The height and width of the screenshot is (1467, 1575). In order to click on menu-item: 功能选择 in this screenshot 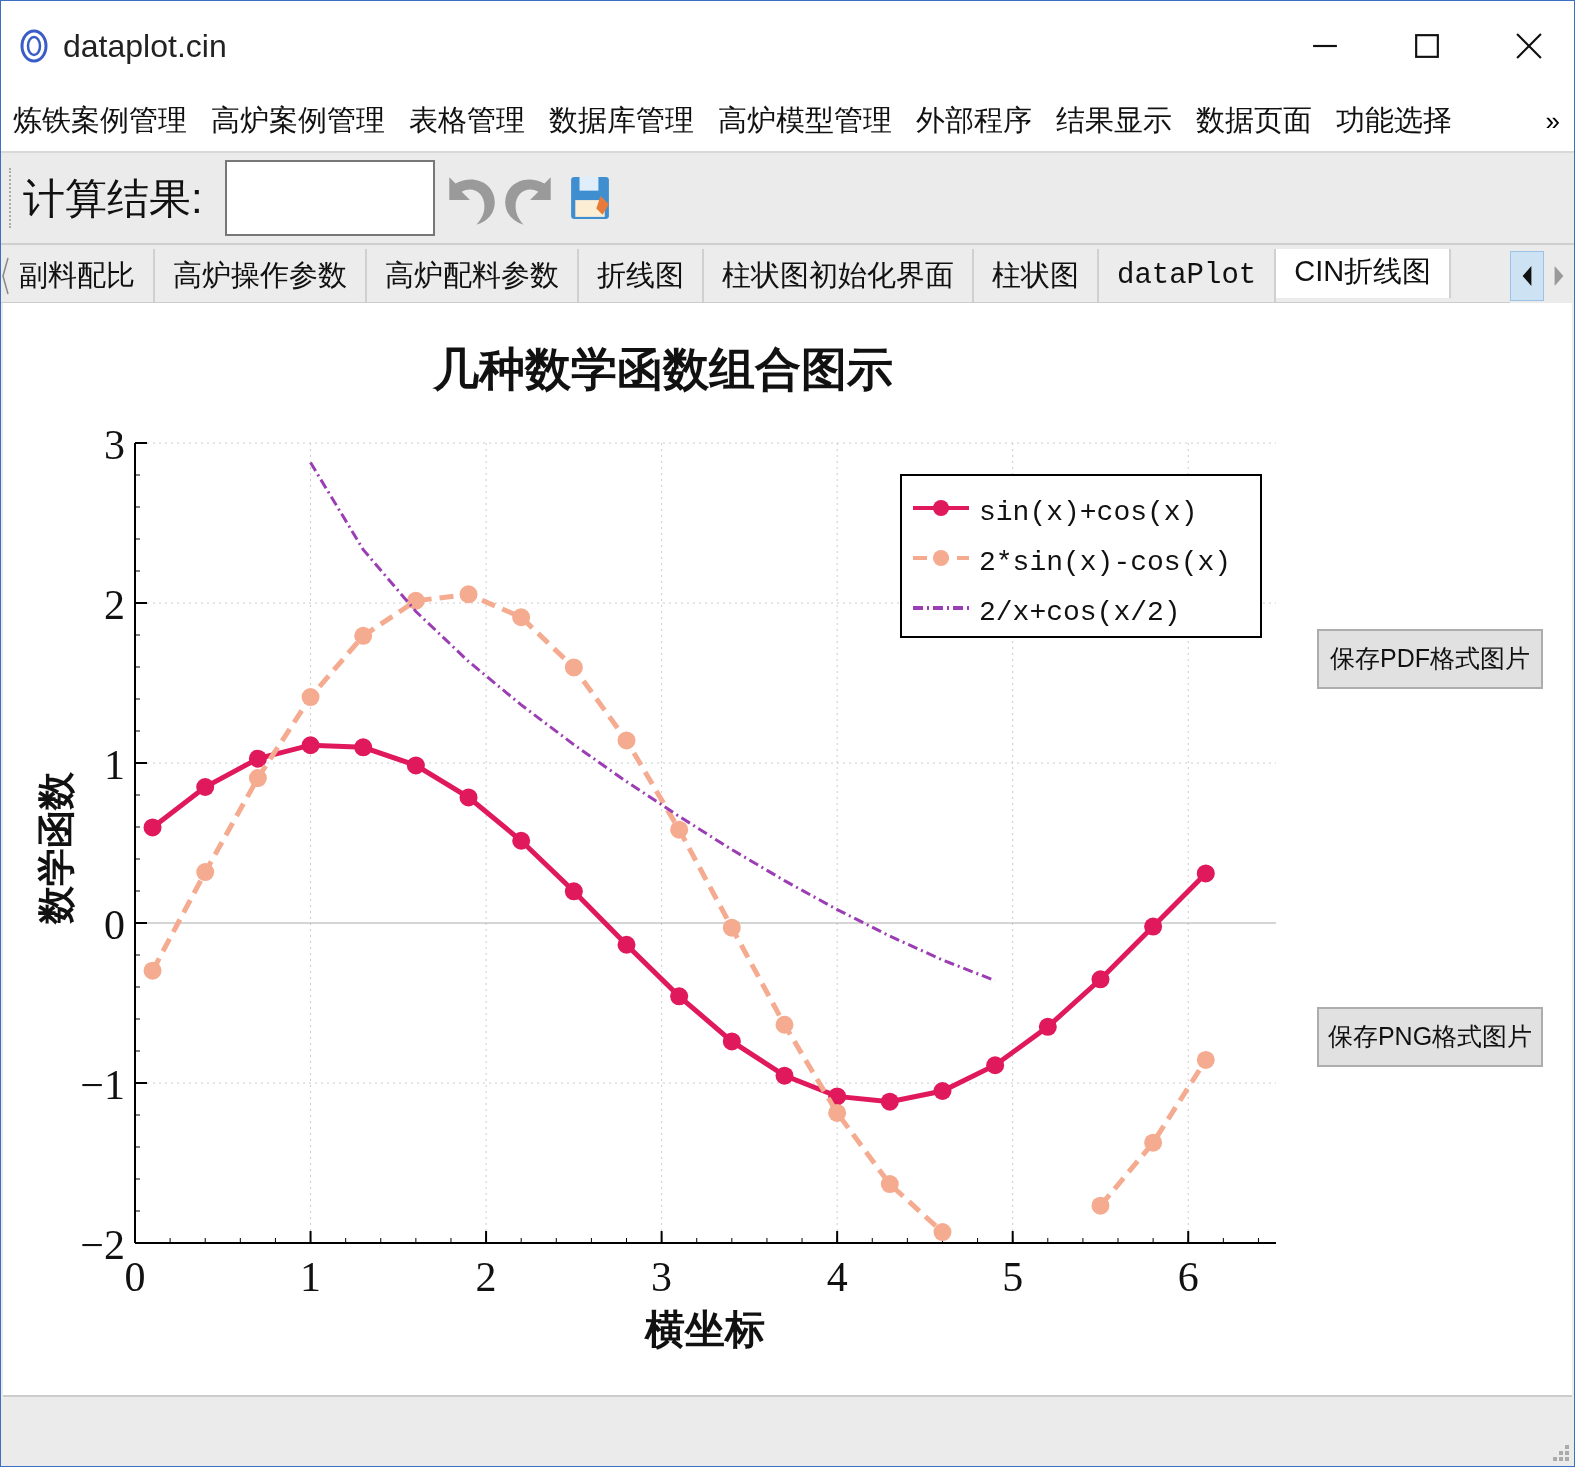, I will do `click(1394, 121)`.